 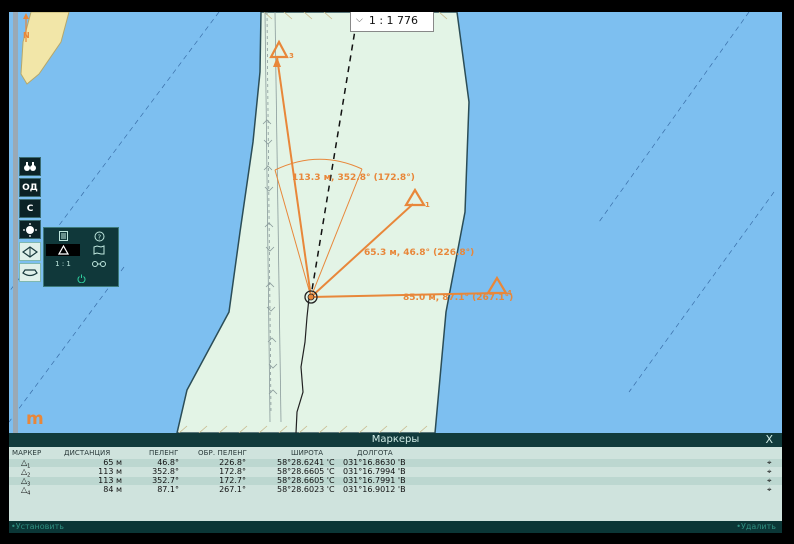 What do you see at coordinates (112, 489) in the screenshot?
I see `row-distance: 84 м` at bounding box center [112, 489].